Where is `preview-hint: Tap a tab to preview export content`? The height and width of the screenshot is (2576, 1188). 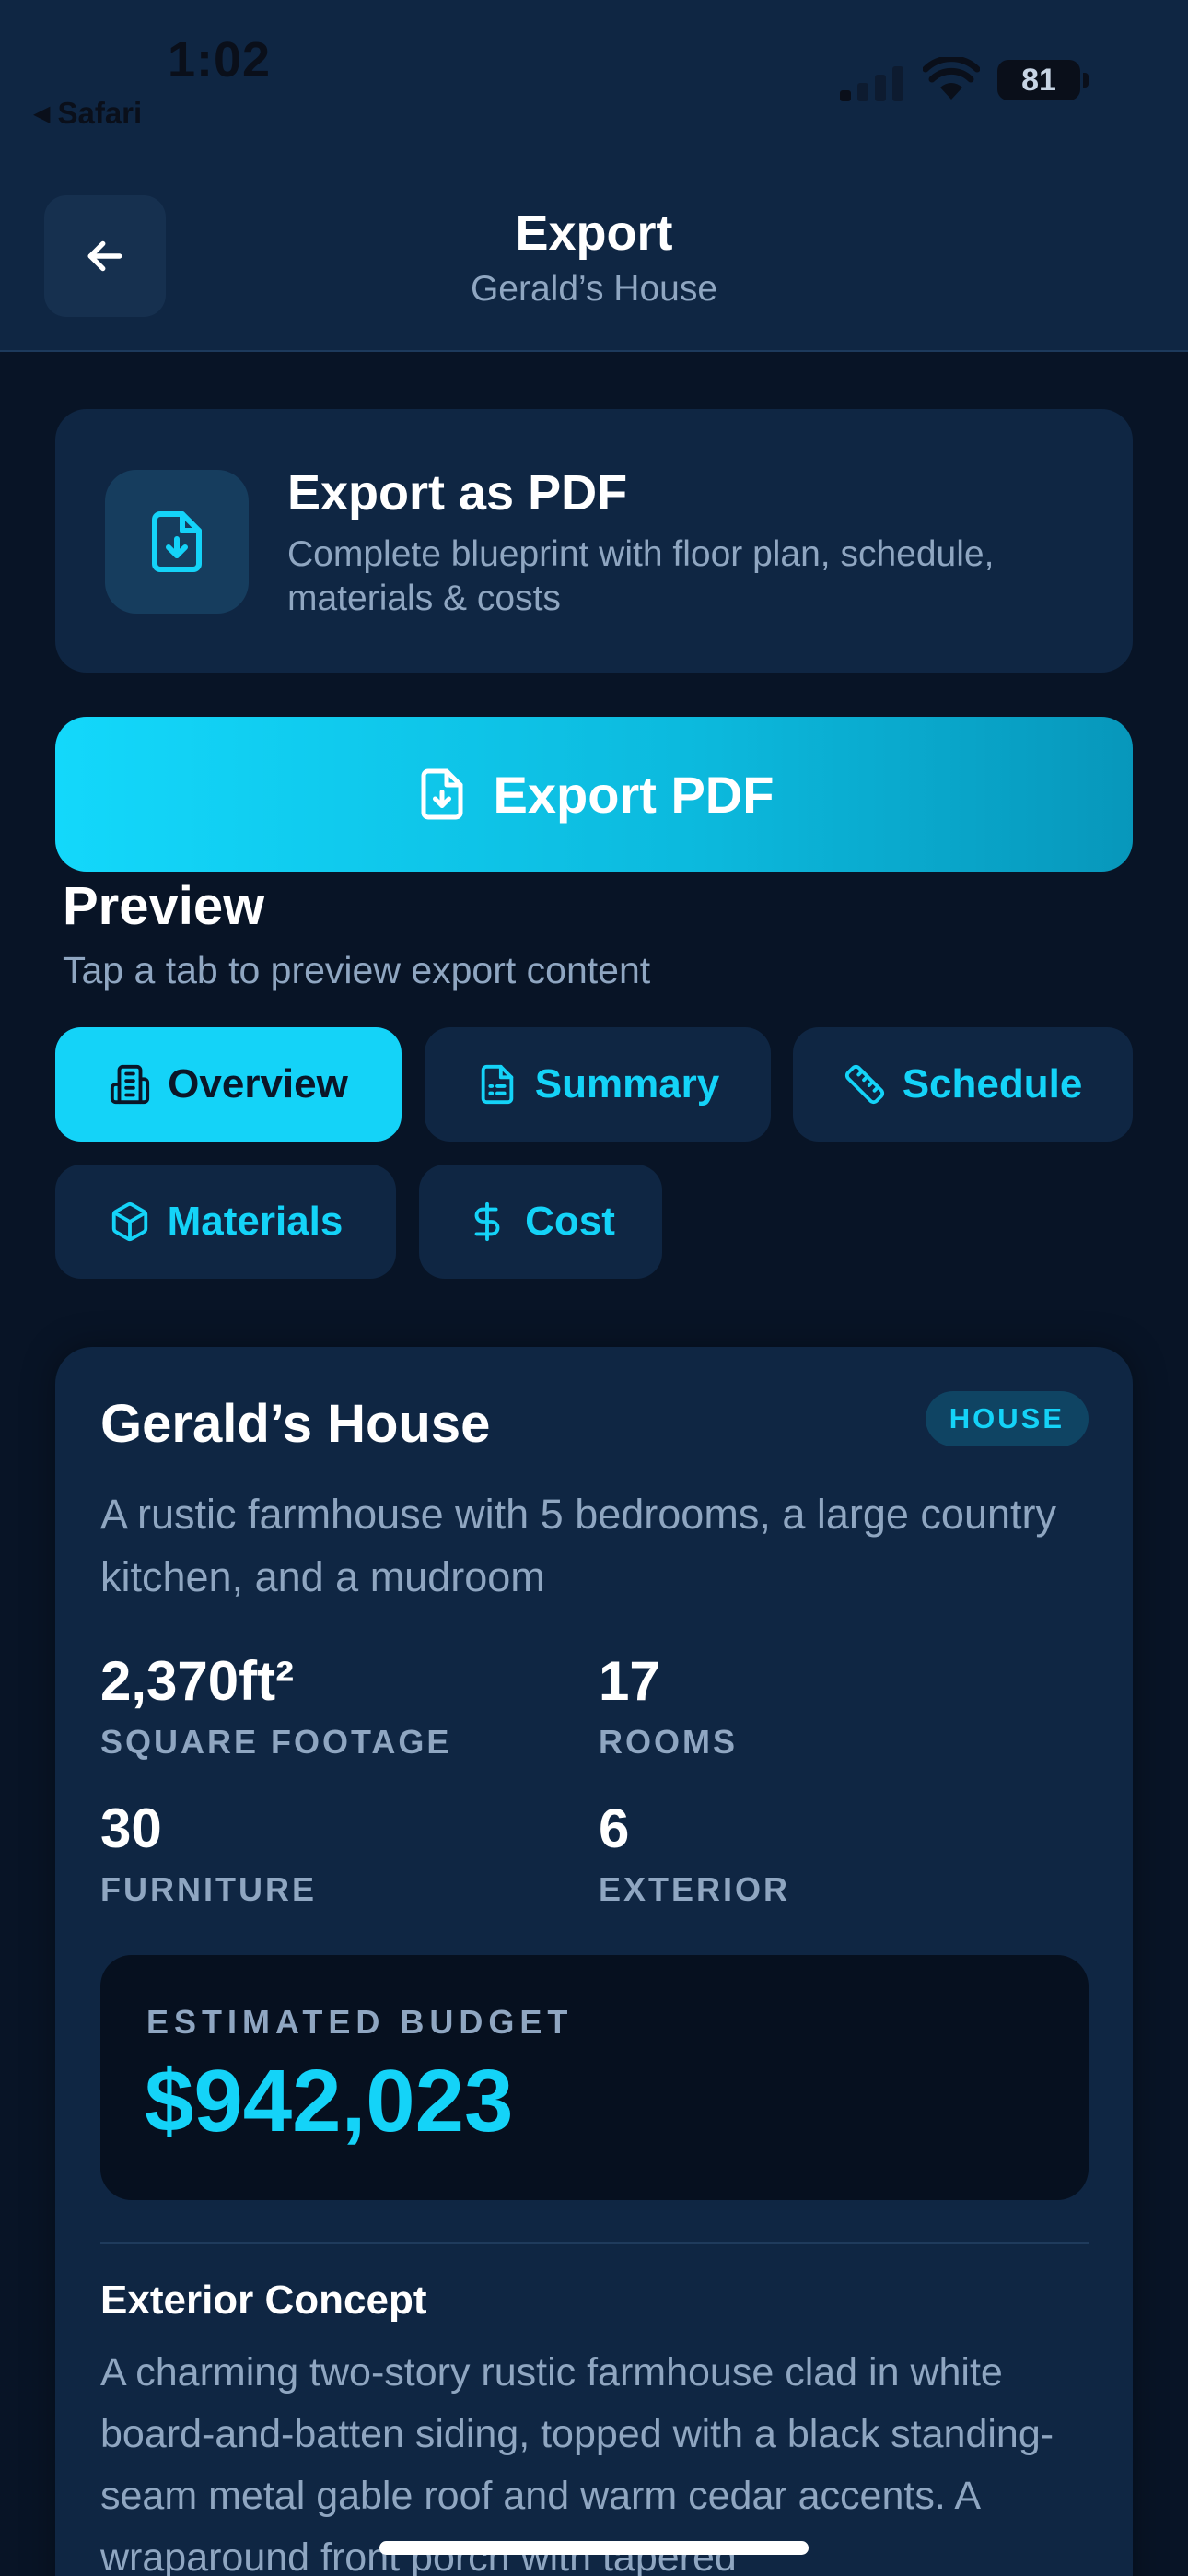
preview-hint: Tap a tab to preview export content is located at coordinates (357, 970).